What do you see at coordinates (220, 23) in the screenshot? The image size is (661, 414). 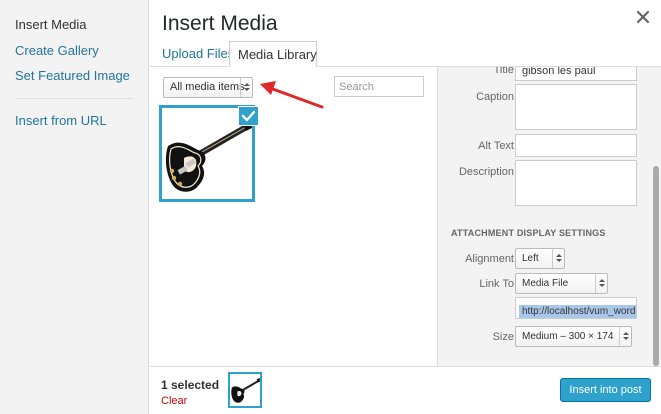 I see `frame-title: Insert Media` at bounding box center [220, 23].